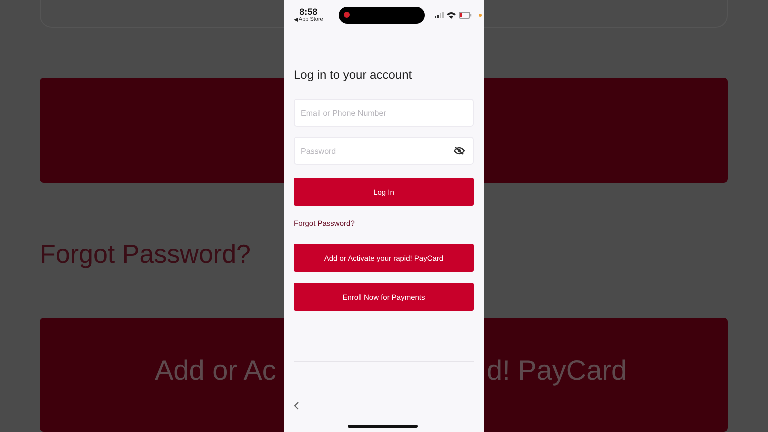 Image resolution: width=768 pixels, height=432 pixels. I want to click on battery-icon, so click(465, 15).